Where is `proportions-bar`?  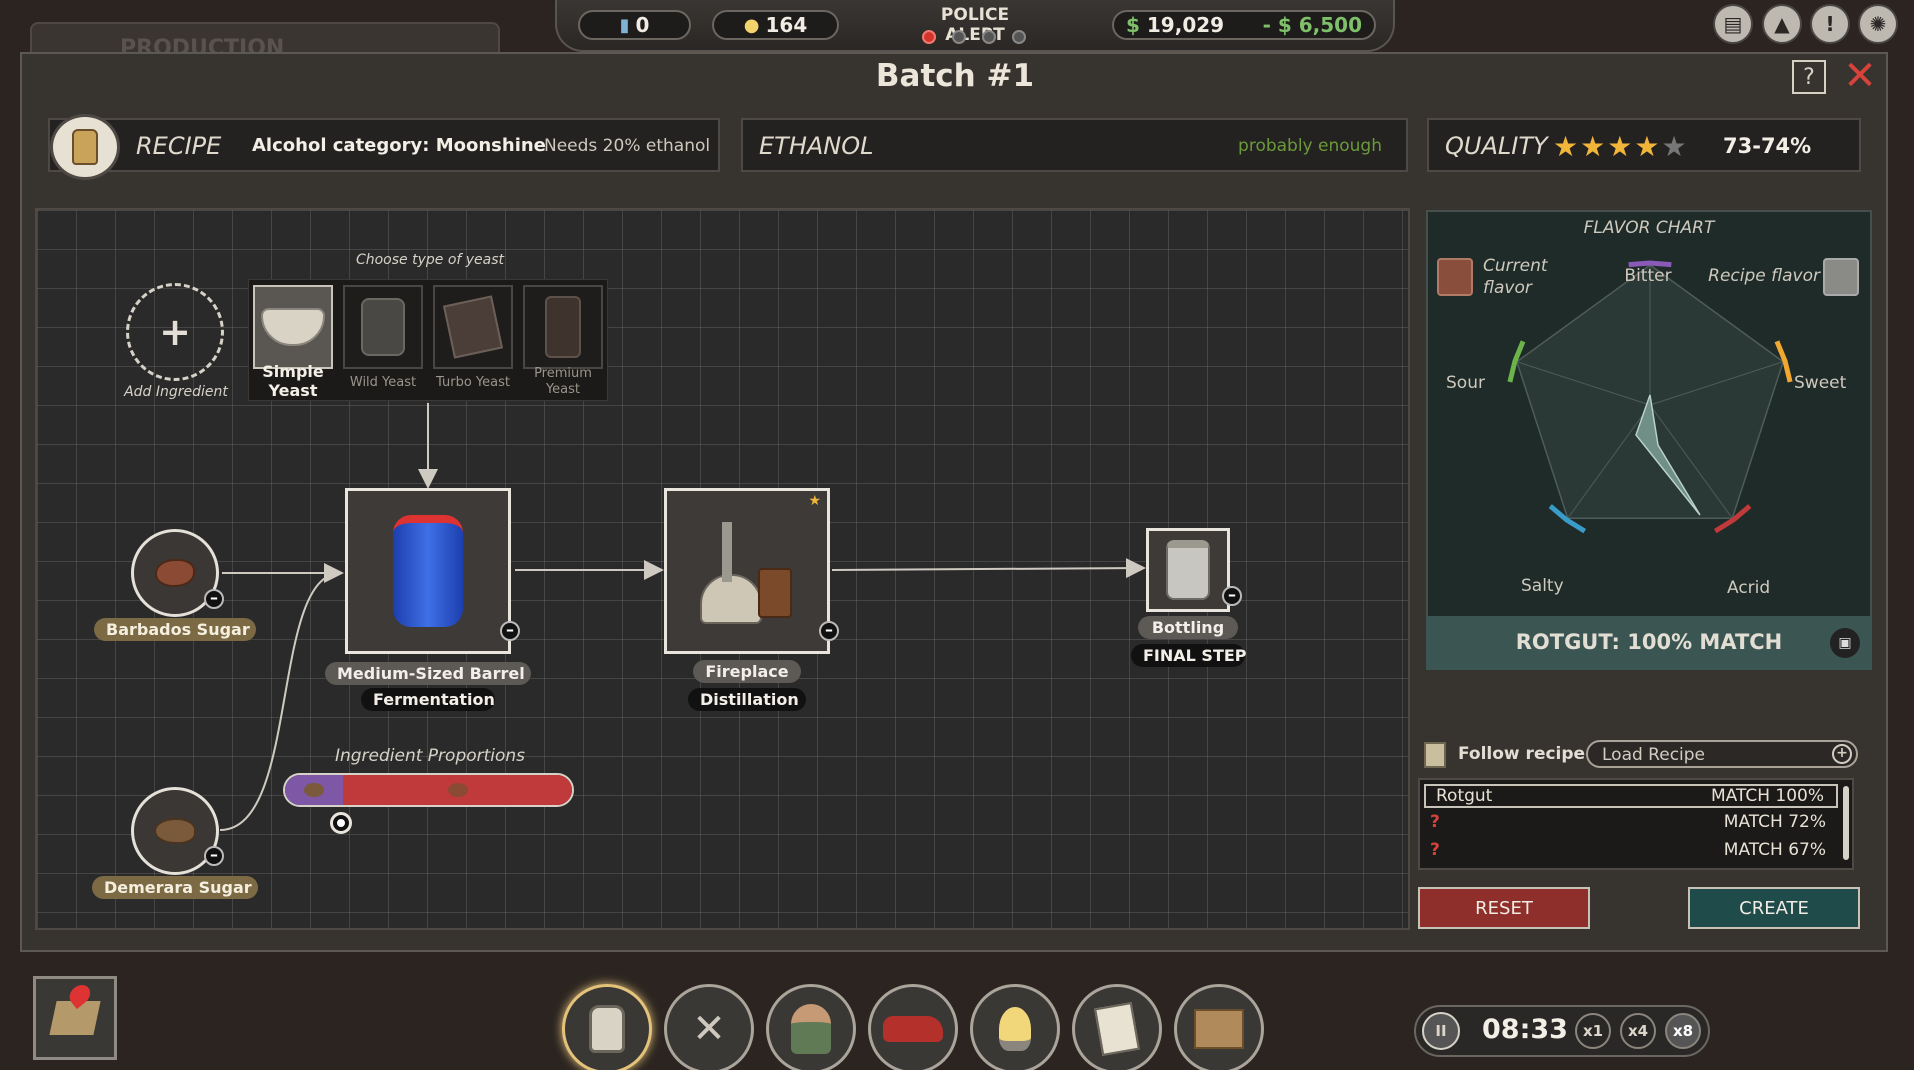
proportions-bar is located at coordinates (428, 790).